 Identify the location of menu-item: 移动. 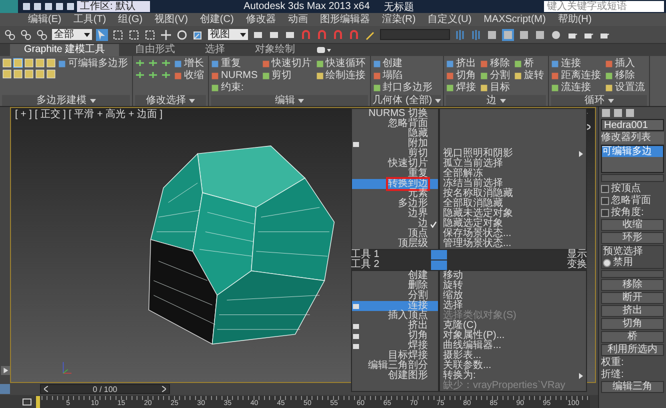
(513, 276).